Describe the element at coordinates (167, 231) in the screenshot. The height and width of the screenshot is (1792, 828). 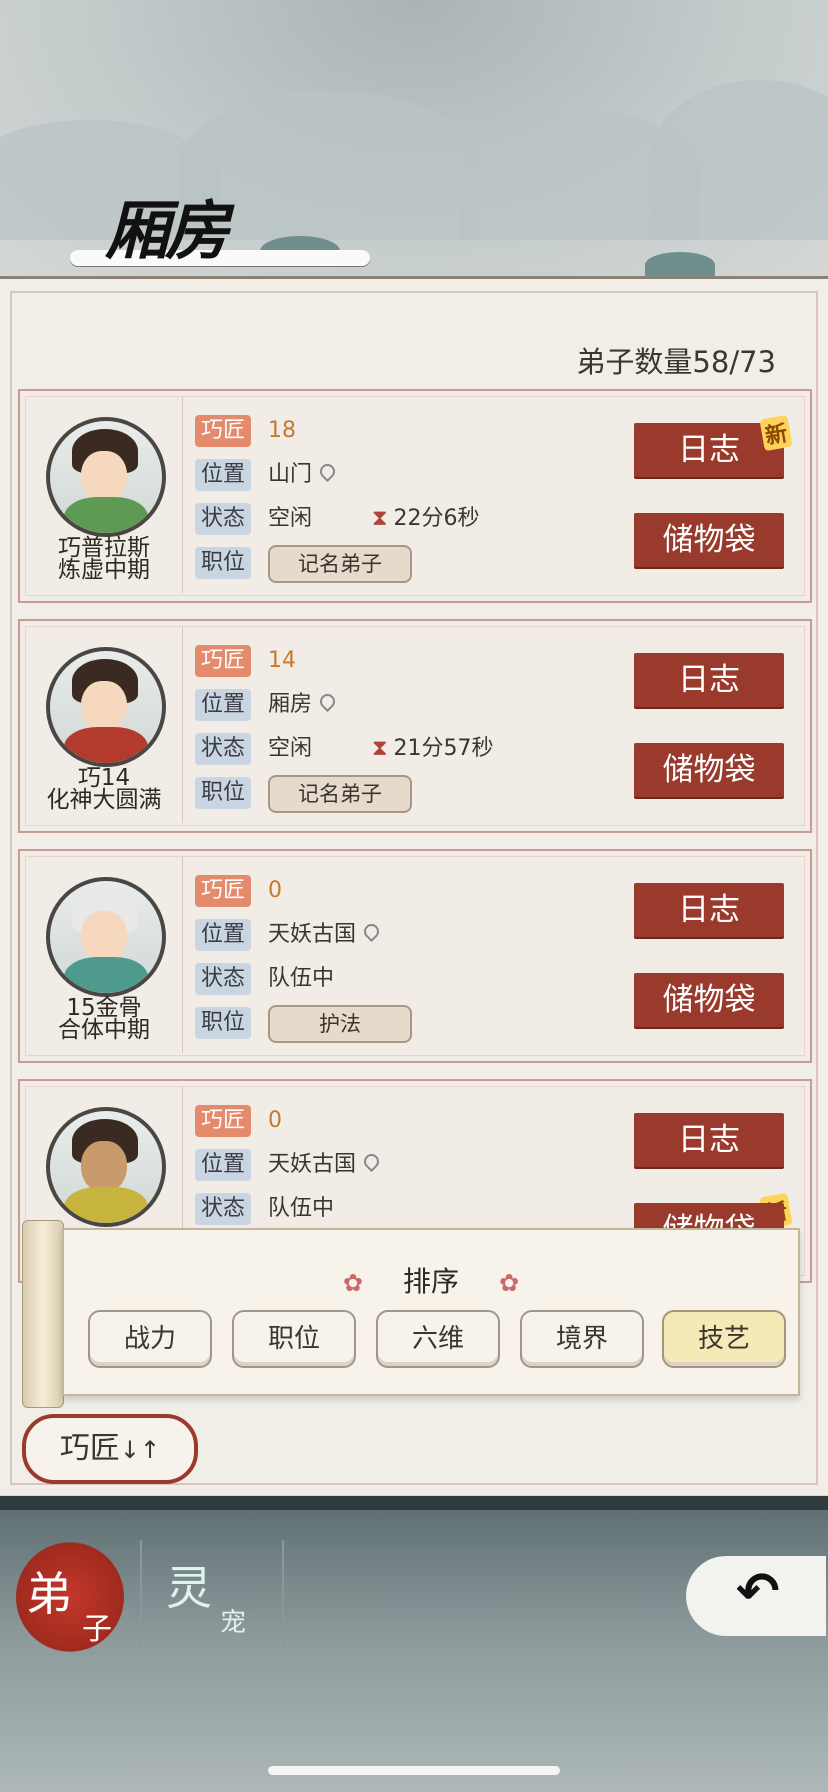
I see `page-title-text: 厢房` at that location.